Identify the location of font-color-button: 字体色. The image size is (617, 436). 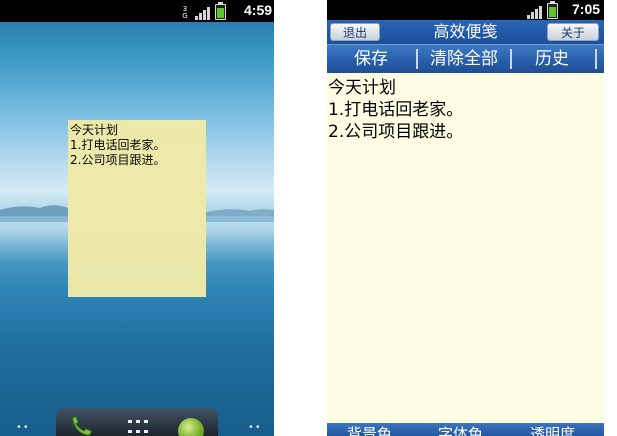
(460, 430).